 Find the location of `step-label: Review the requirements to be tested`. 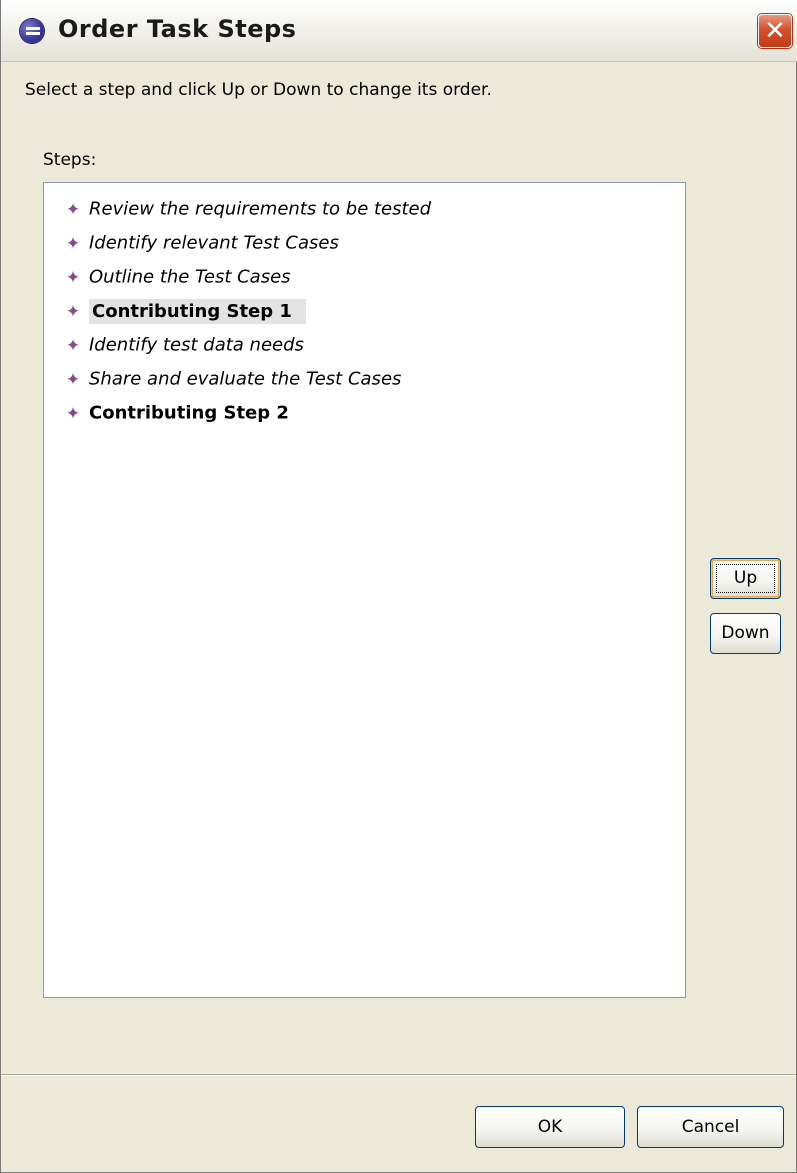

step-label: Review the requirements to be tested is located at coordinates (260, 209).